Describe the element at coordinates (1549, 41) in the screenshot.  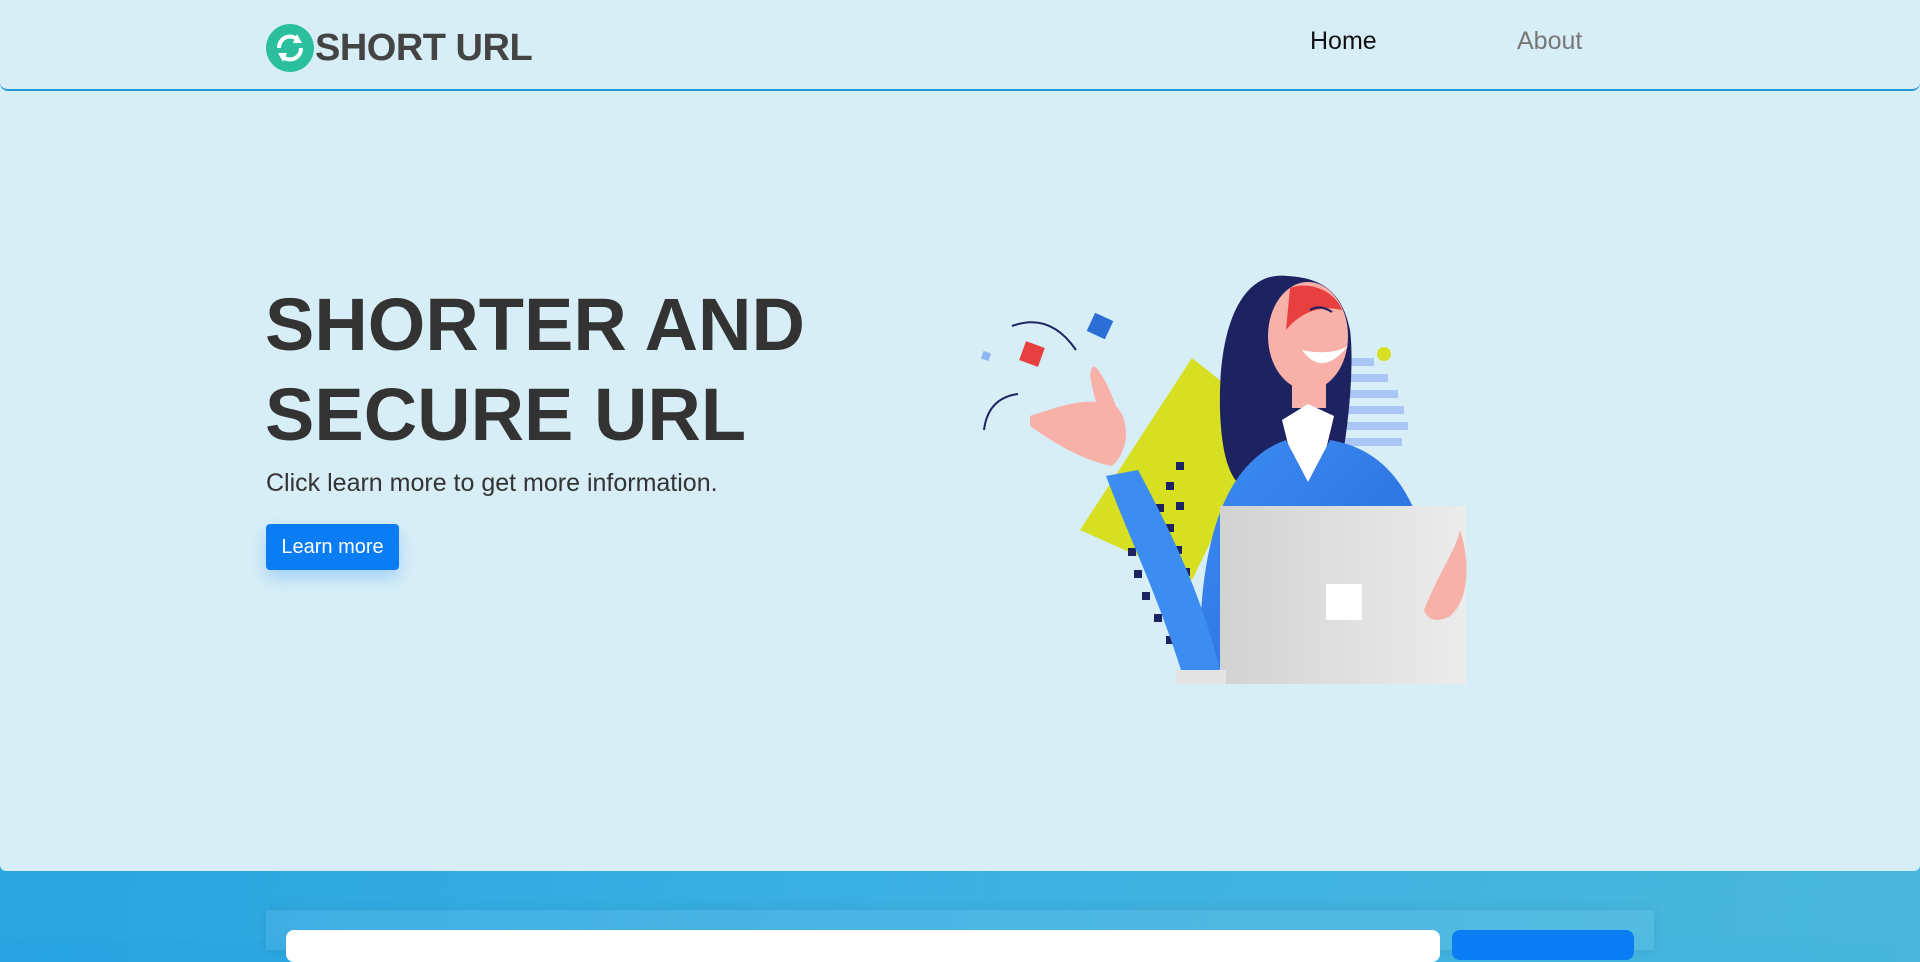
I see `nav-link-about: About` at that location.